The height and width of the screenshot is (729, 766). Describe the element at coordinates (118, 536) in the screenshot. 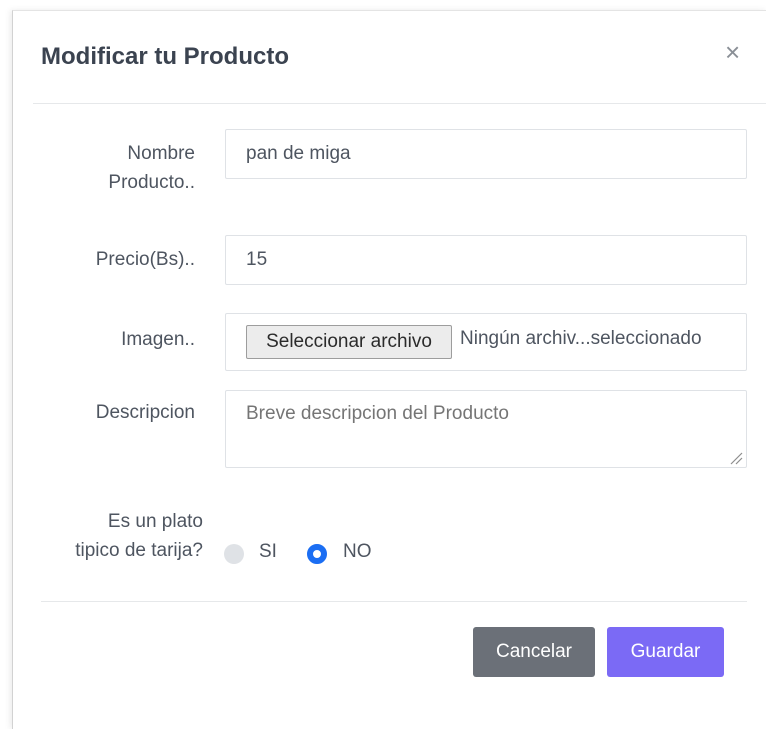

I see `plato-tipico-label: Es un plato tipico de tarija?` at that location.